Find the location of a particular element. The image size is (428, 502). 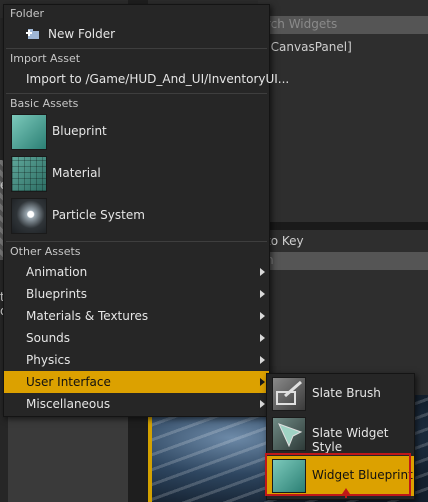

submenu-sounds: Sounds is located at coordinates (136, 338).